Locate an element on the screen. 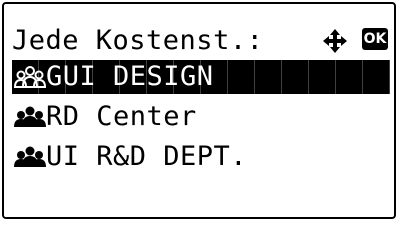 The image size is (398, 240). menu-item-label: GUI DESIGN is located at coordinates (130, 76).